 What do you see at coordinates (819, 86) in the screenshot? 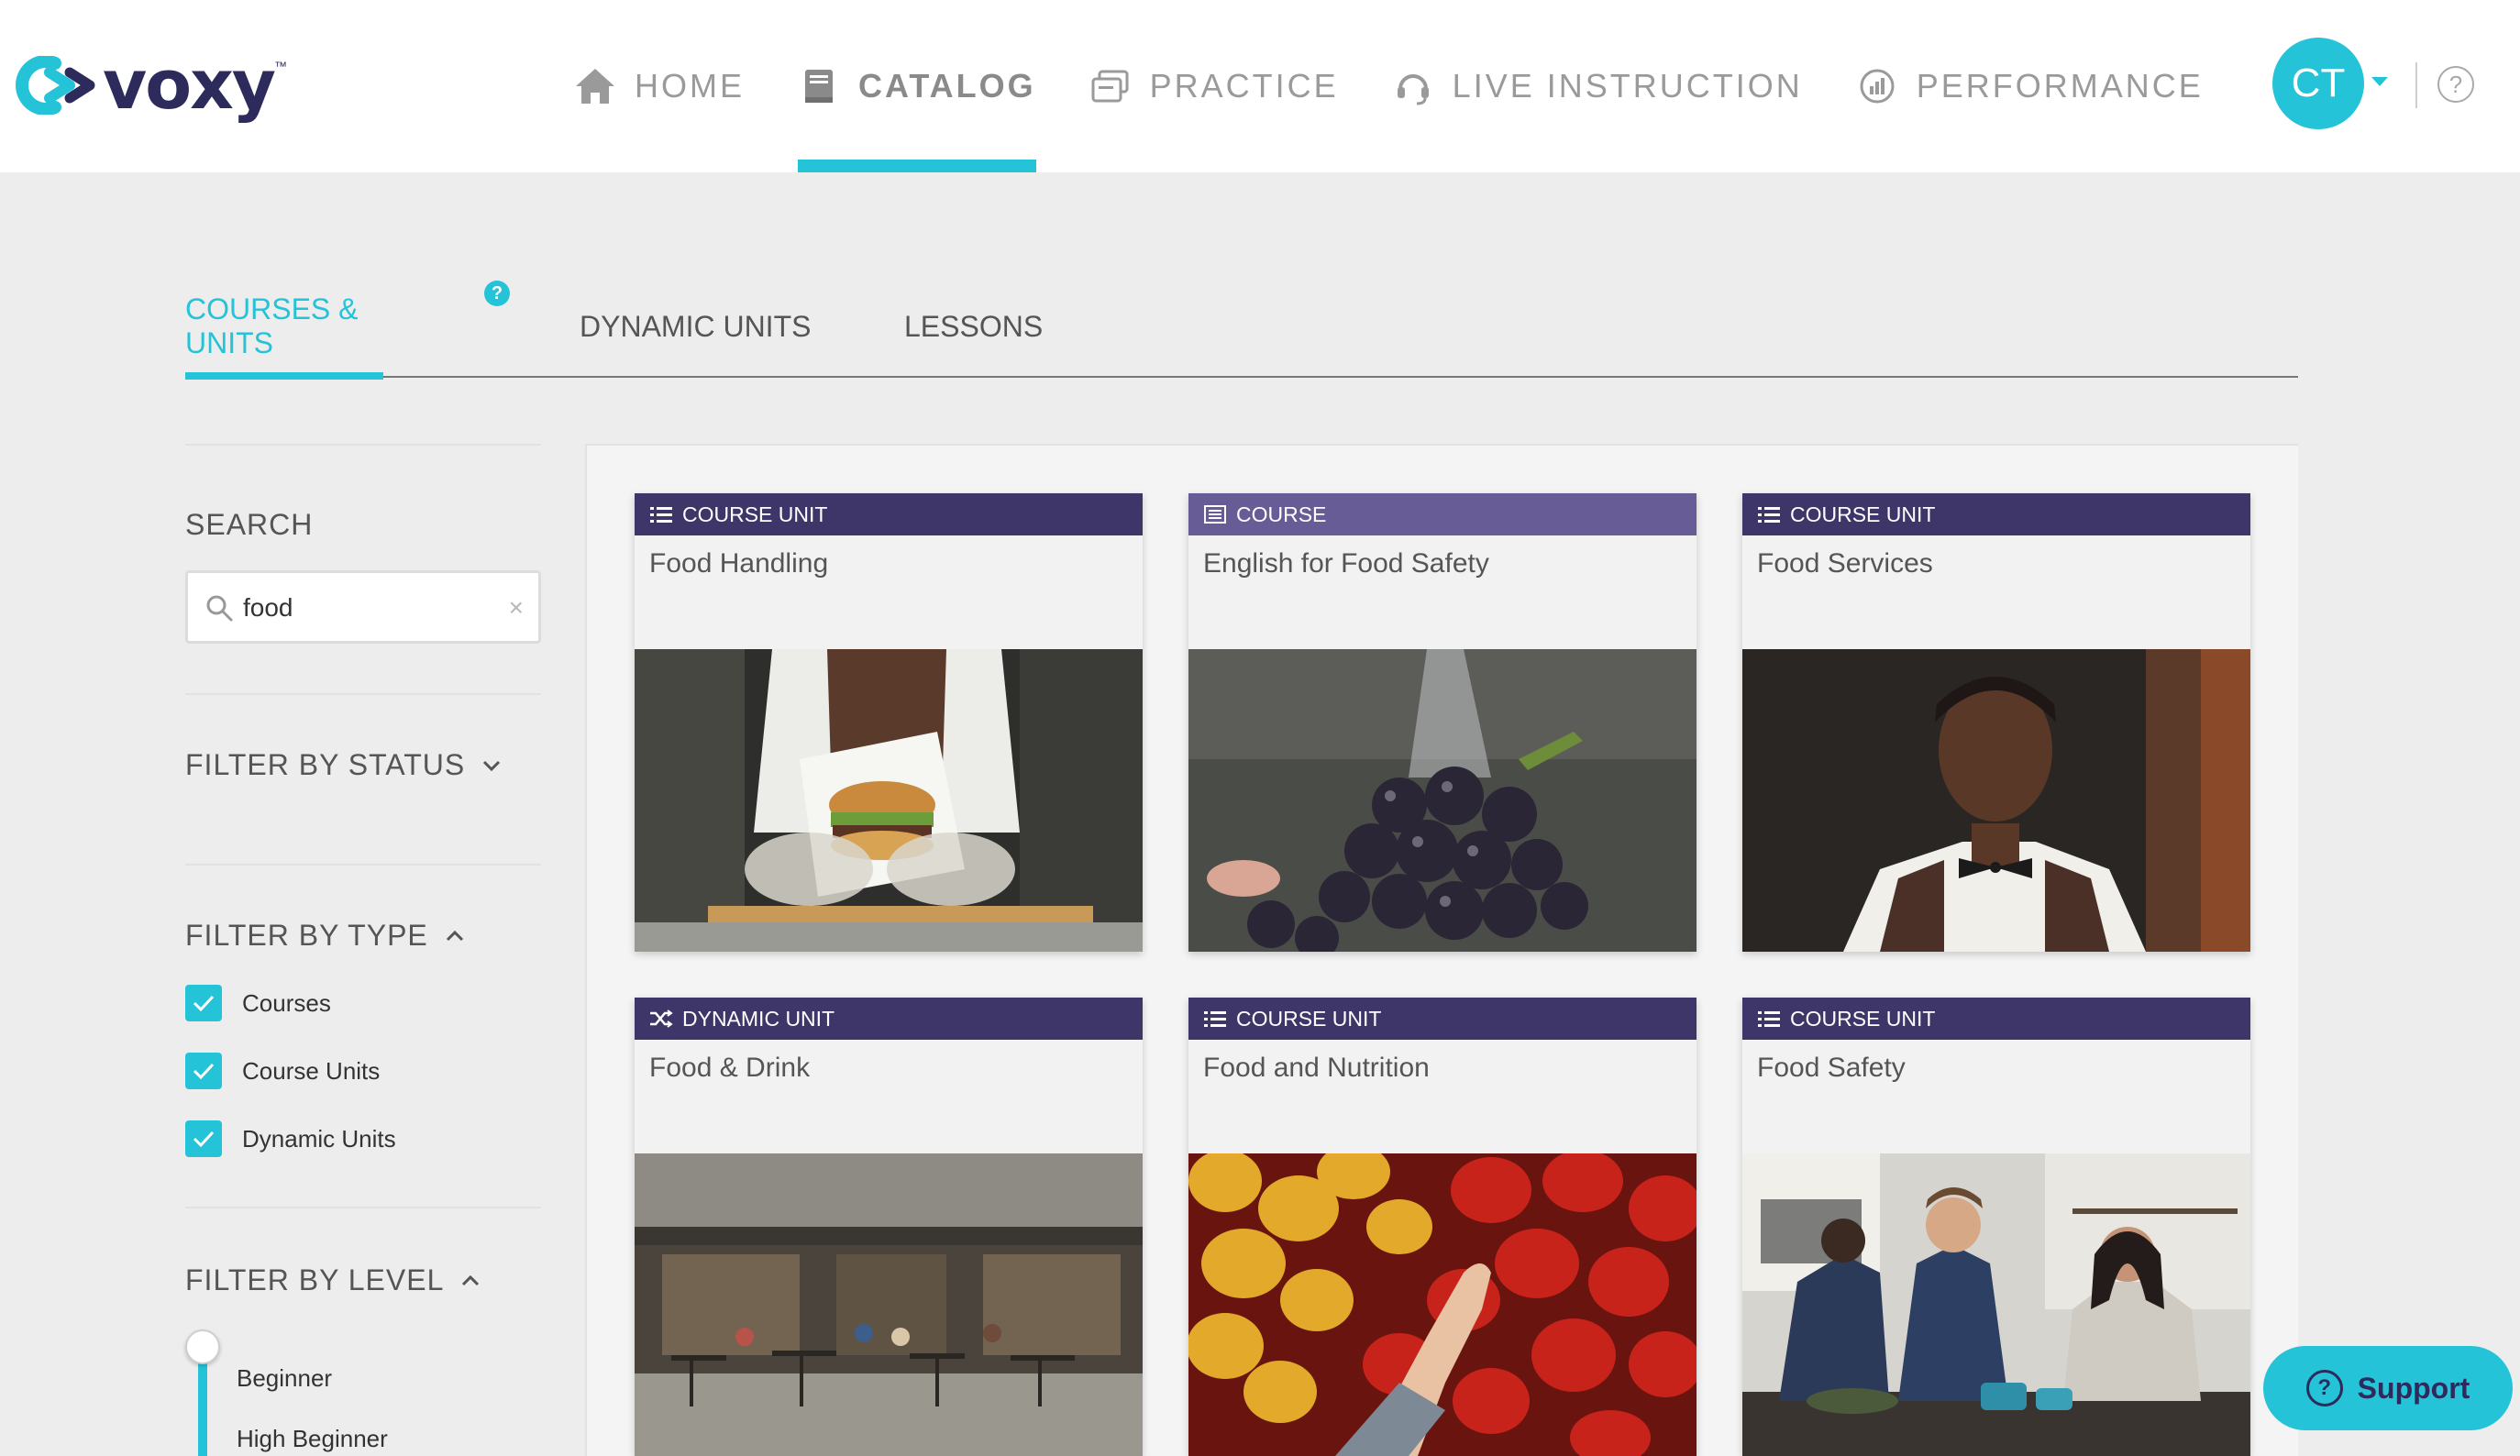
I see `book-icon` at bounding box center [819, 86].